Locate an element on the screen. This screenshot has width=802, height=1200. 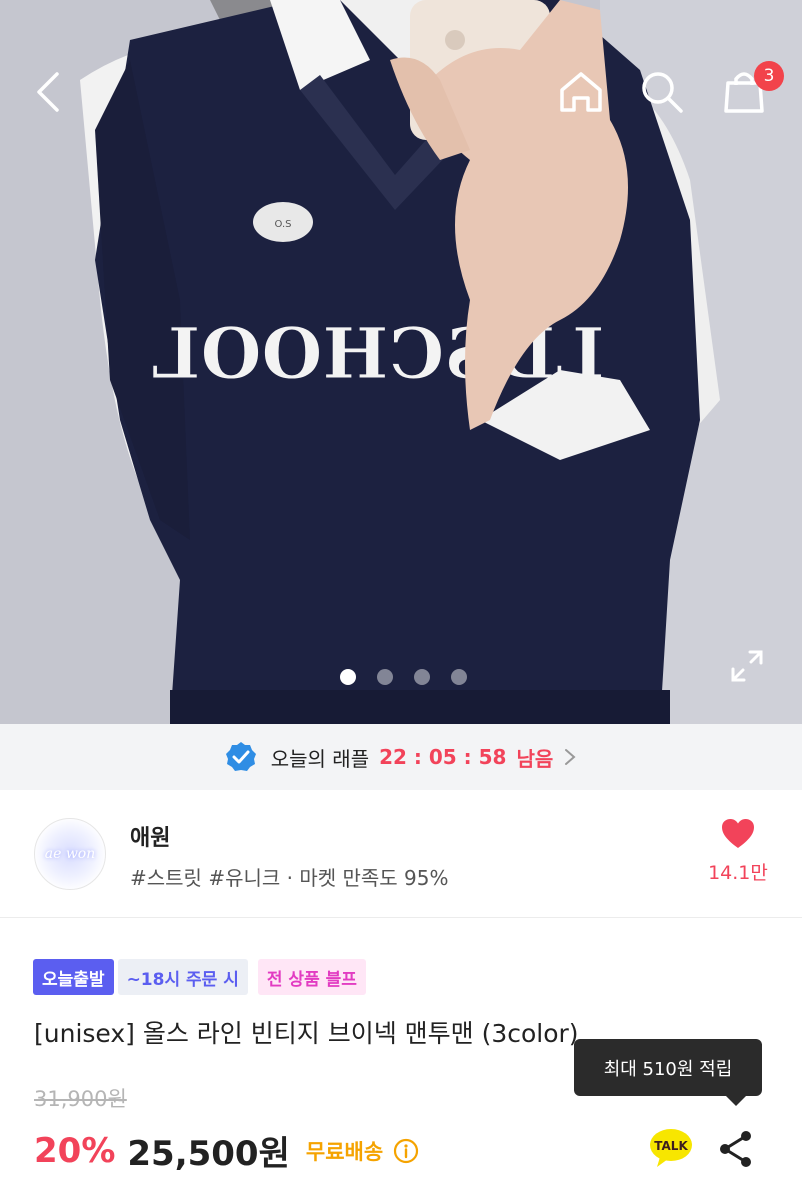
search-button is located at coordinates (662, 92).